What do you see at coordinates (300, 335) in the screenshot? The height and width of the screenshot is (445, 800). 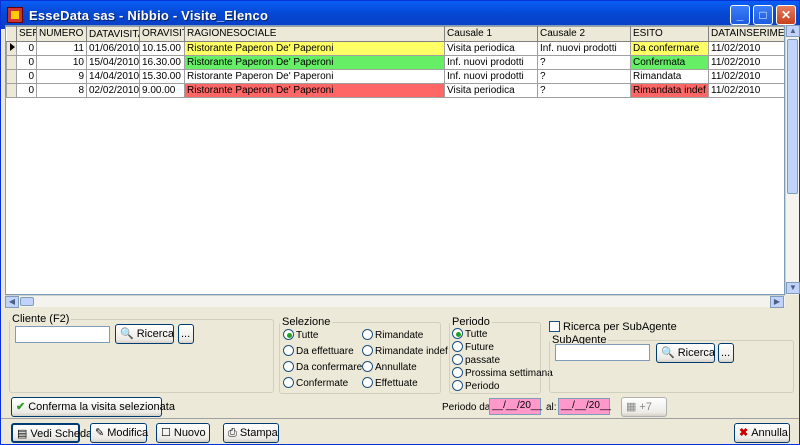 I see `radio-selezione-tutte: Tutte` at bounding box center [300, 335].